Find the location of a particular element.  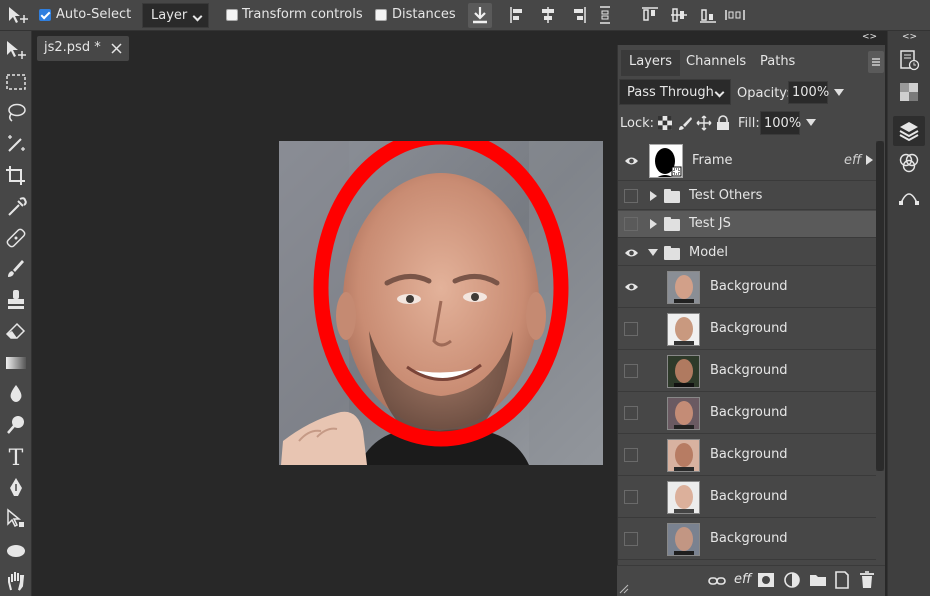

group-collapse-icon is located at coordinates (653, 252).